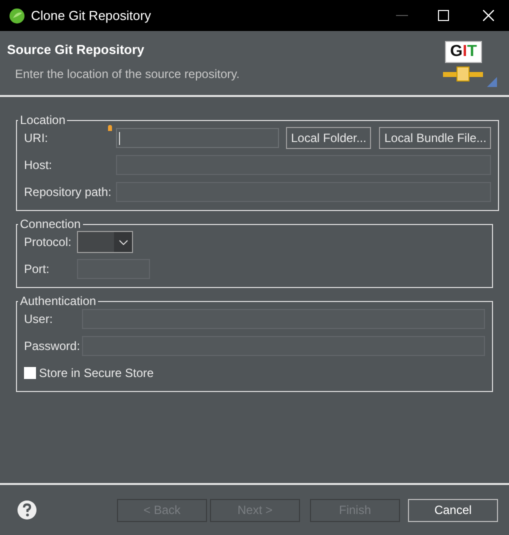 The height and width of the screenshot is (535, 509). Describe the element at coordinates (463, 52) in the screenshot. I see `logo-text: GIT` at that location.